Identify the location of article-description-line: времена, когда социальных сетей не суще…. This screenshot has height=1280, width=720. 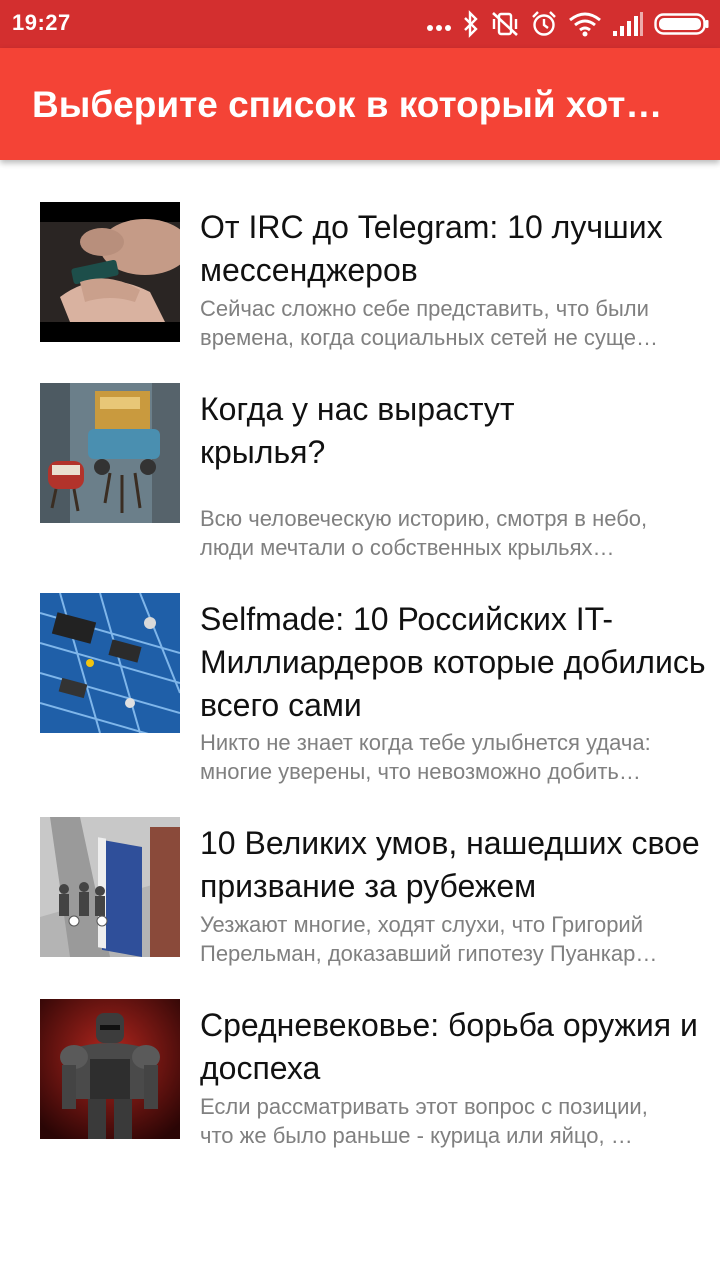
(429, 337).